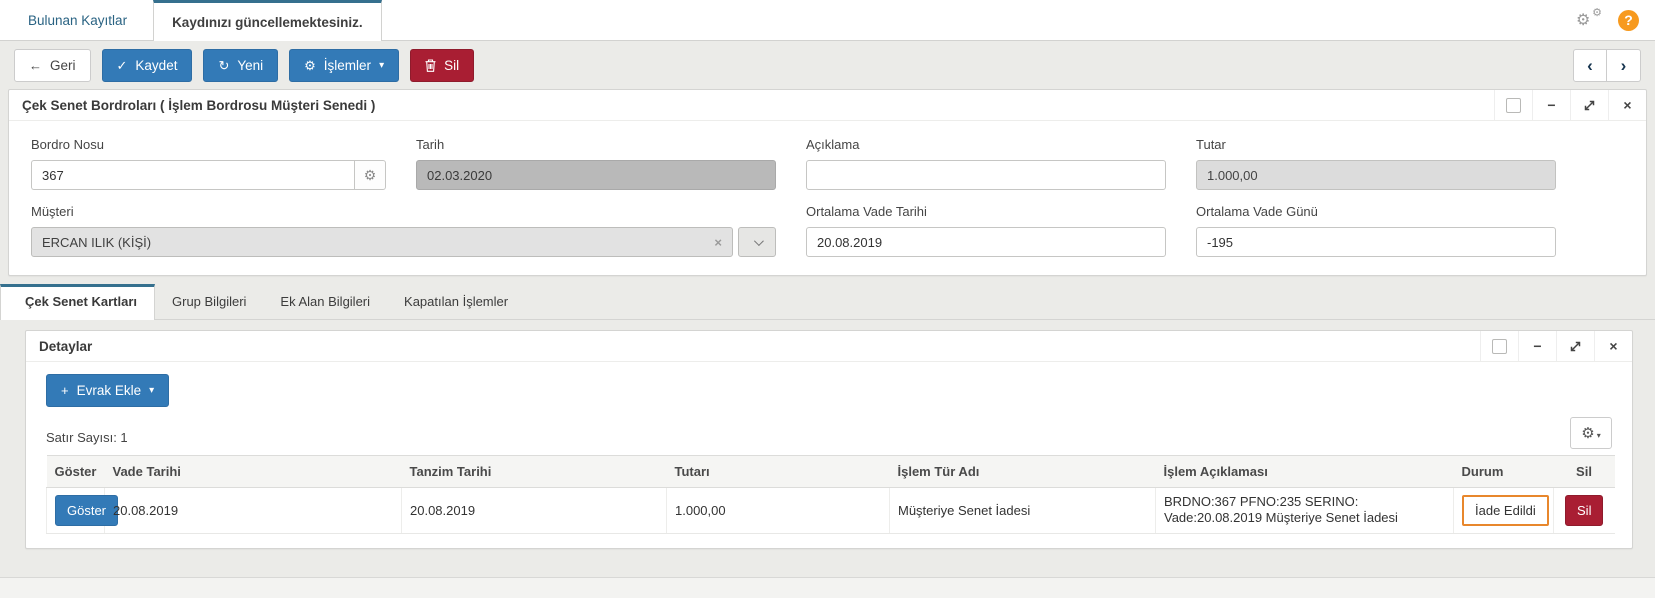 The image size is (1655, 598). I want to click on field-label: Bordro Nosu, so click(67, 144).